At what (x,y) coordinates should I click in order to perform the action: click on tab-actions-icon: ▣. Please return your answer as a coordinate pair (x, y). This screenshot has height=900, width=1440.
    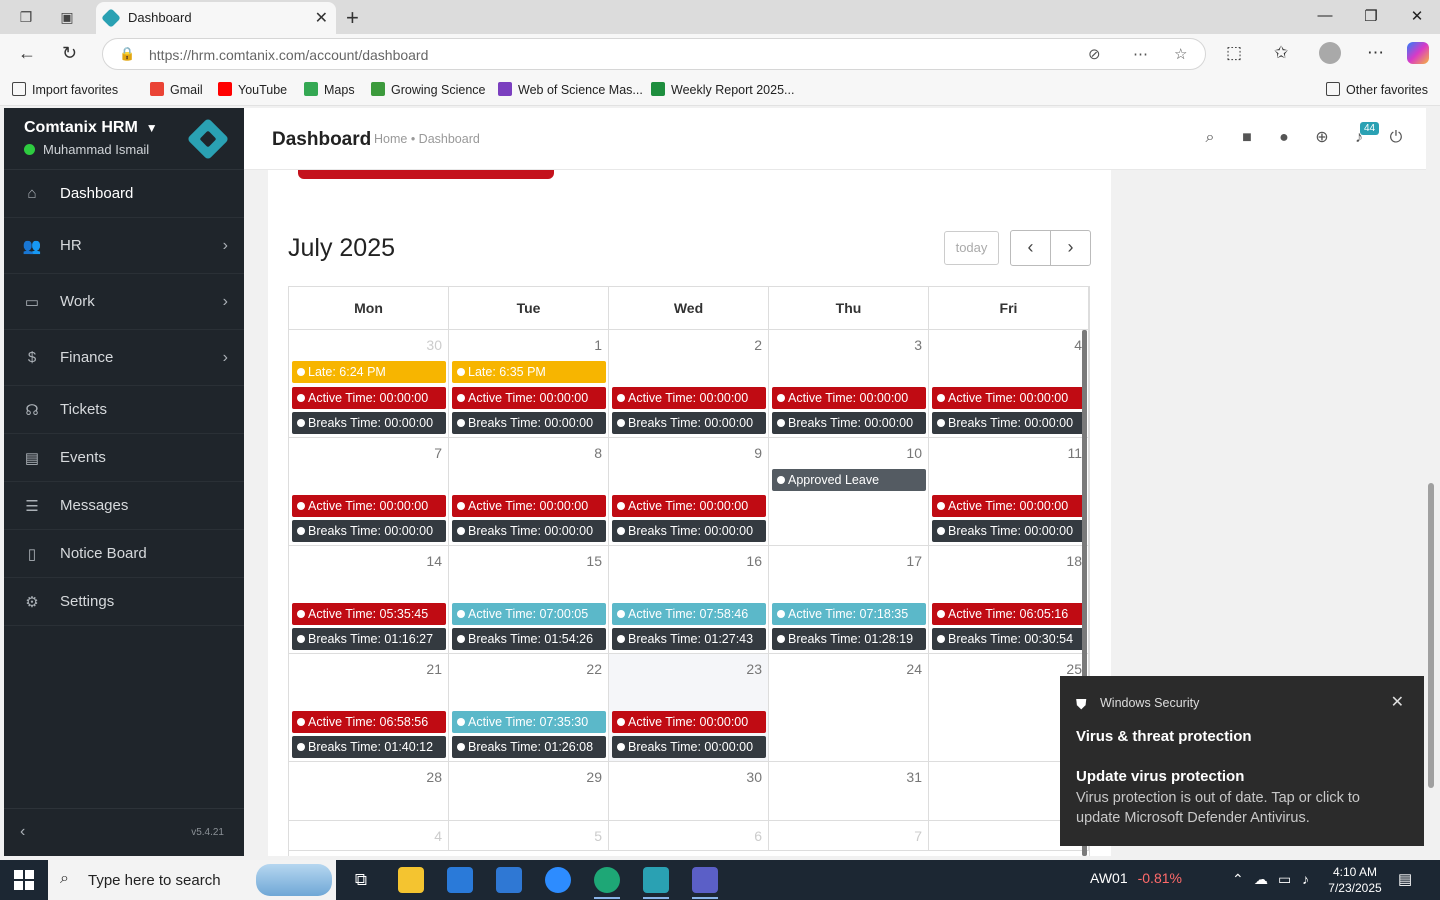
    Looking at the image, I should click on (67, 17).